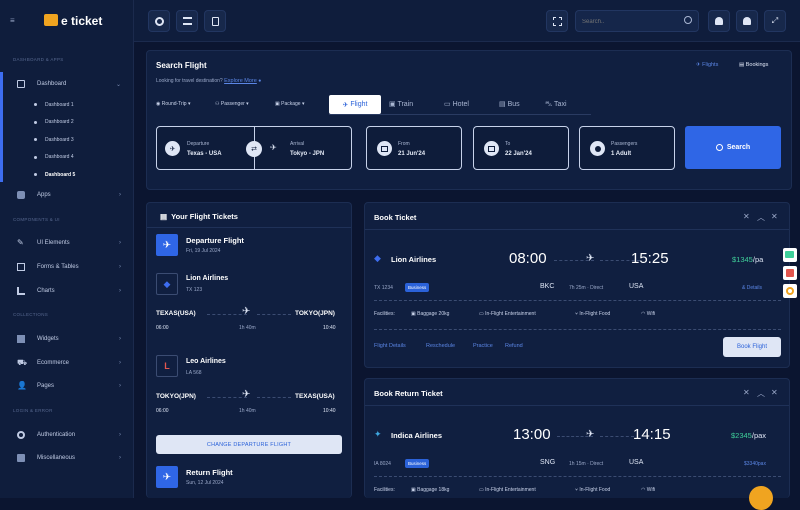  What do you see at coordinates (172, 148) in the screenshot?
I see `takeoff-icon: ✈` at bounding box center [172, 148].